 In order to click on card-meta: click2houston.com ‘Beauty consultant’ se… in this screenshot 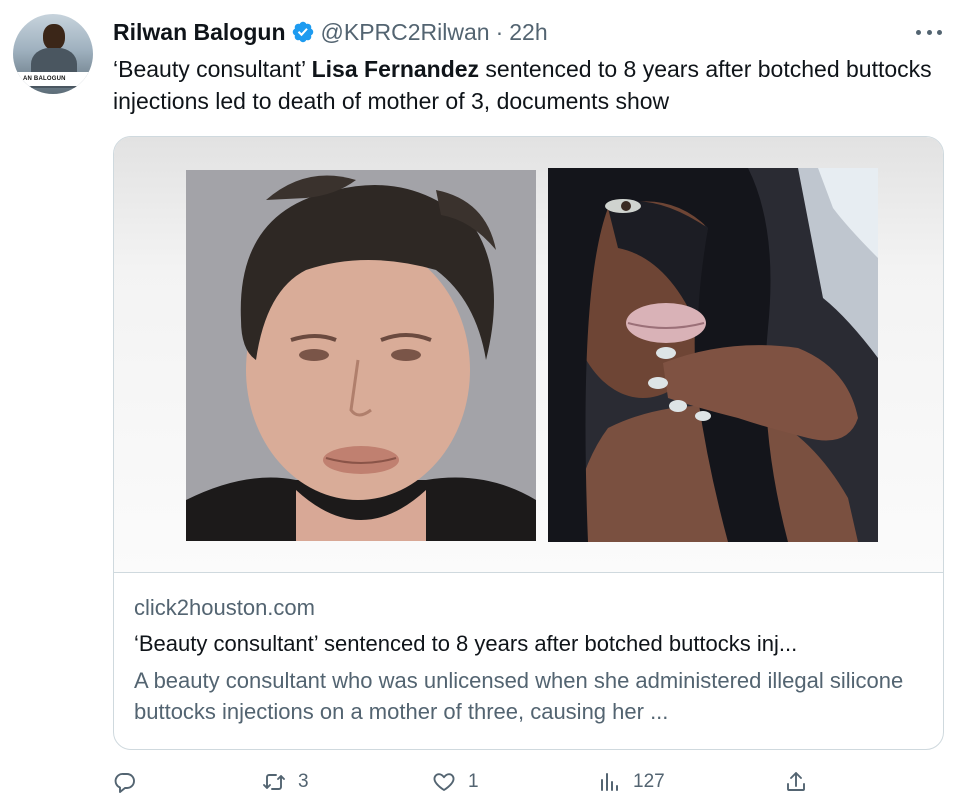, I will do `click(529, 660)`.